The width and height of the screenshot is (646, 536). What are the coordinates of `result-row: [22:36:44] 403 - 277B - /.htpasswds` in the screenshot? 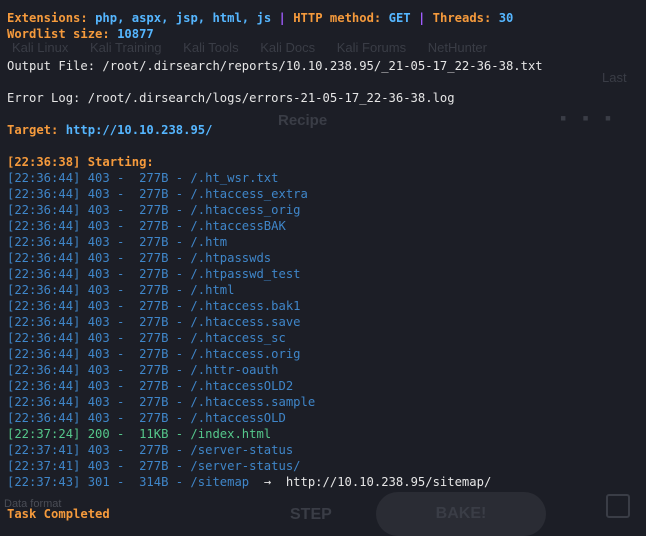 It's located at (139, 258).